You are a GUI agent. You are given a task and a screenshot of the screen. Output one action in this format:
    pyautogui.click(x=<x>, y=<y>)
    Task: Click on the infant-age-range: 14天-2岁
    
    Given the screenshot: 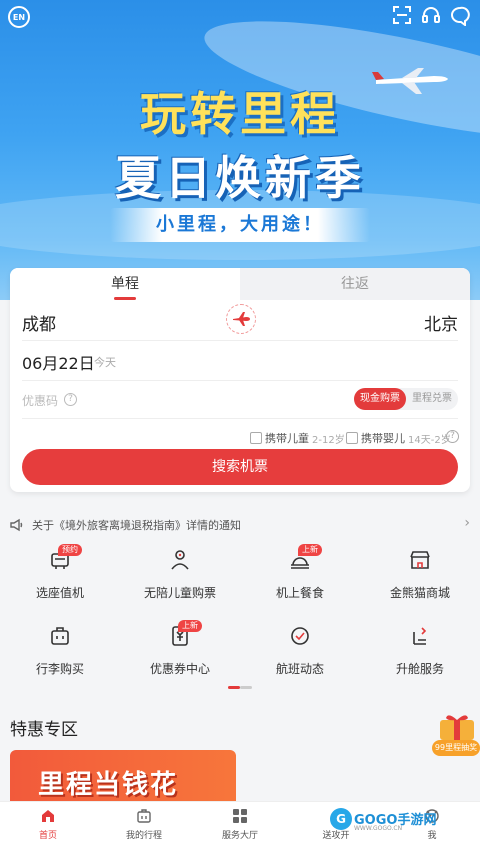 What is the action you would take?
    pyautogui.click(x=429, y=440)
    